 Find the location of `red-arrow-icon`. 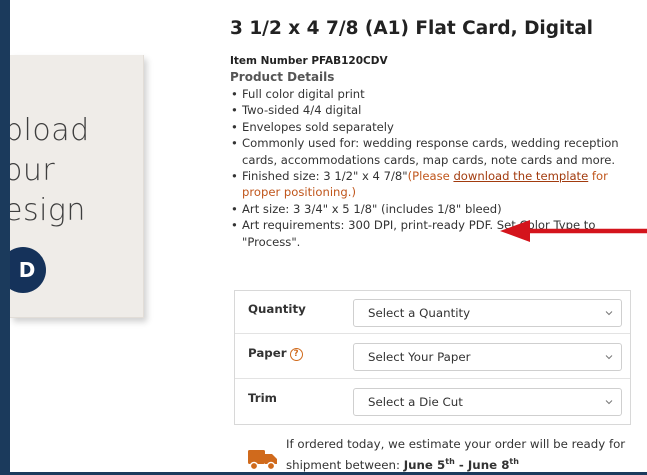

red-arrow-icon is located at coordinates (573, 231).